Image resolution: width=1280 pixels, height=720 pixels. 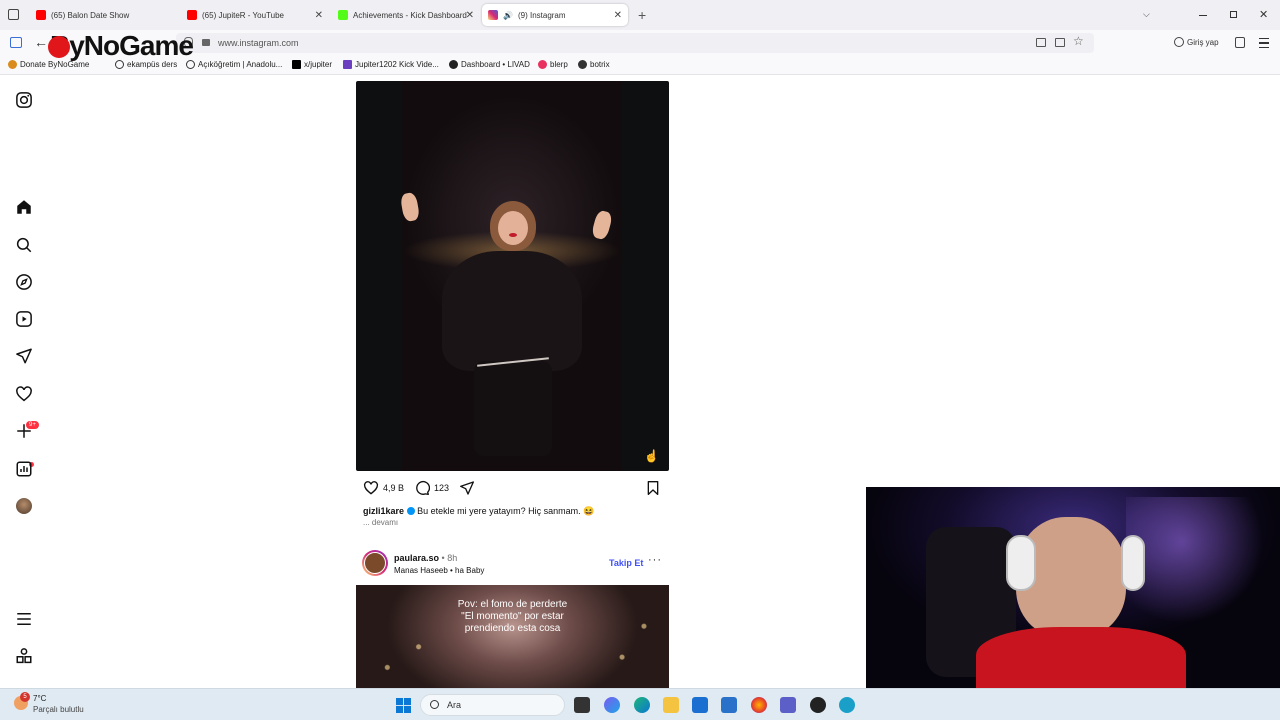 What do you see at coordinates (59, 47) in the screenshot?
I see `overlay-logo-mark` at bounding box center [59, 47].